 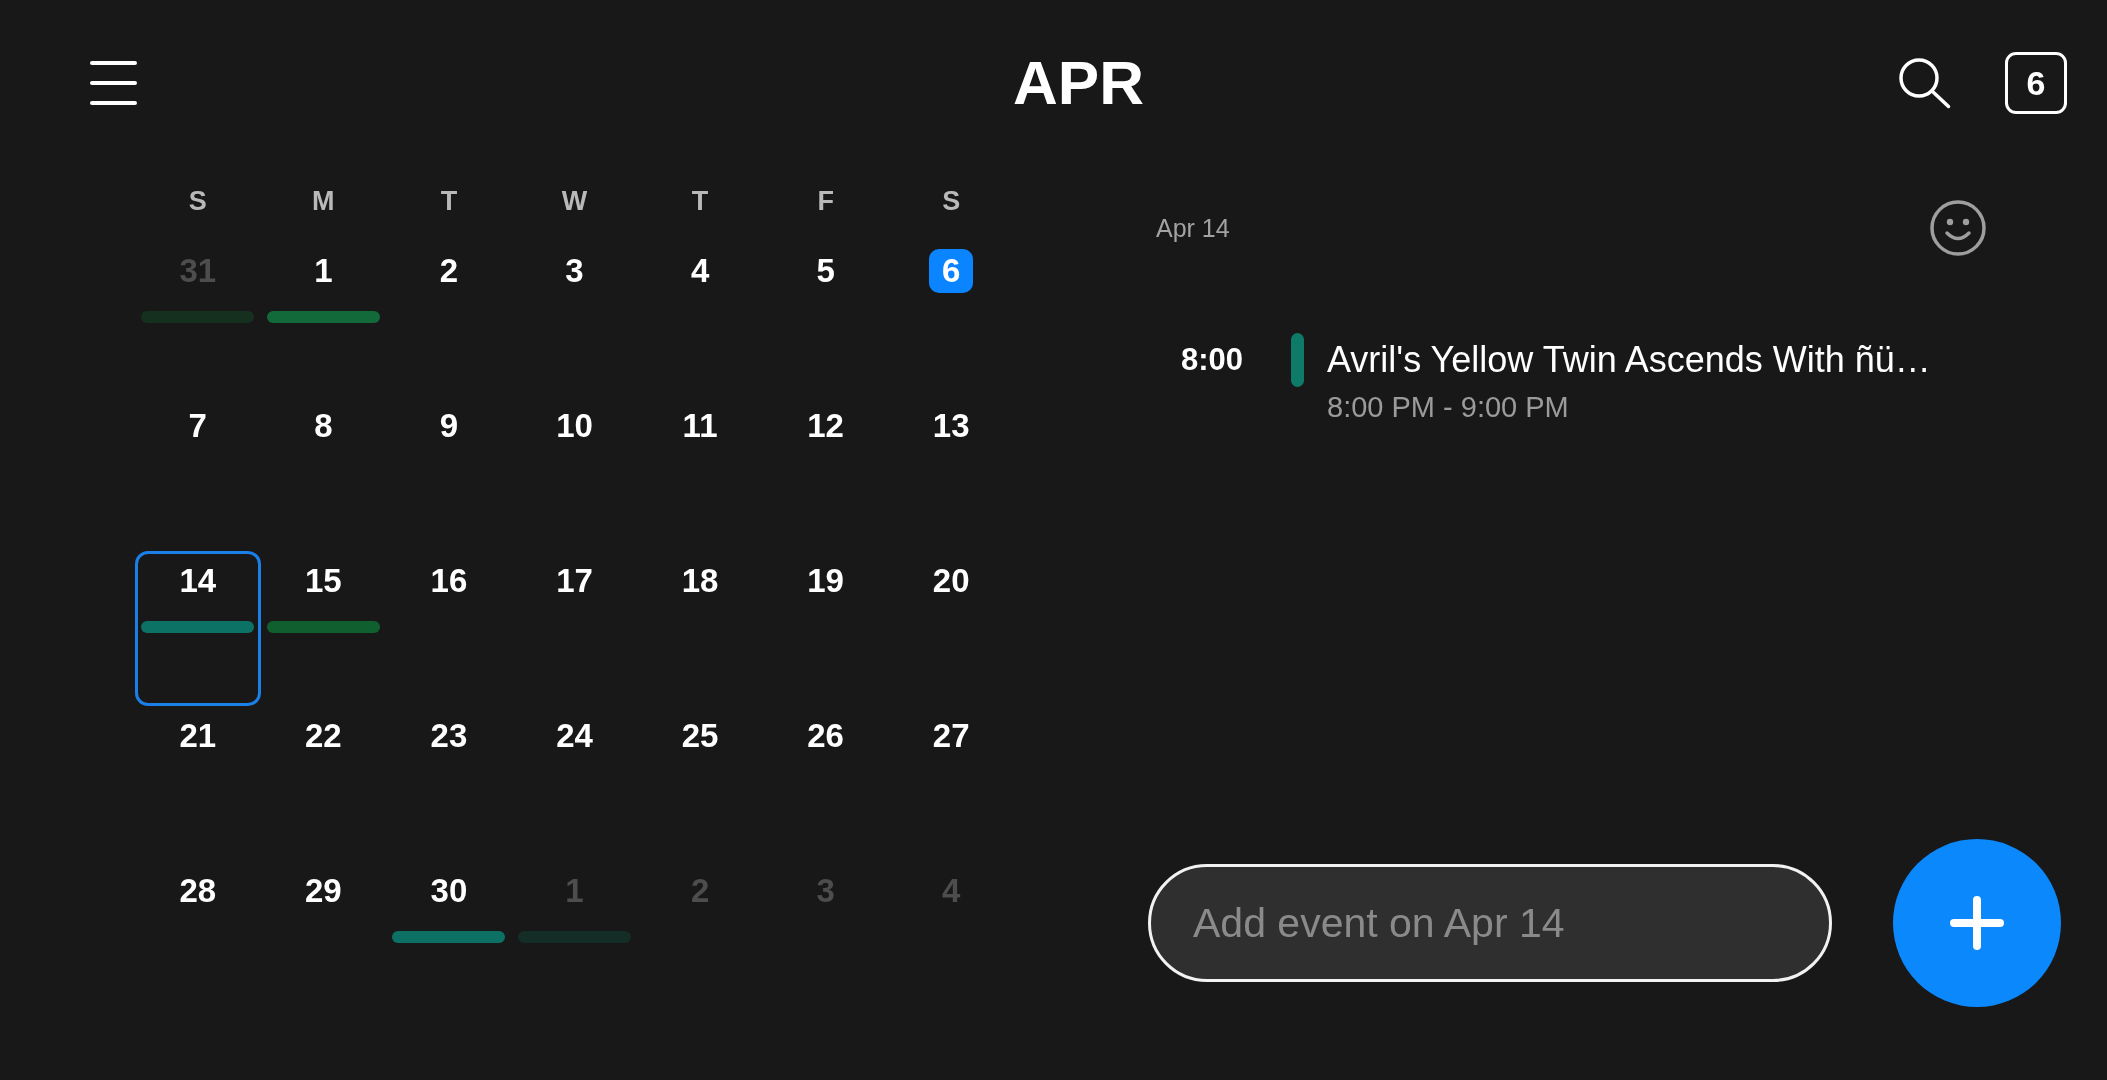 I want to click on plus-icon, so click(x=1977, y=923).